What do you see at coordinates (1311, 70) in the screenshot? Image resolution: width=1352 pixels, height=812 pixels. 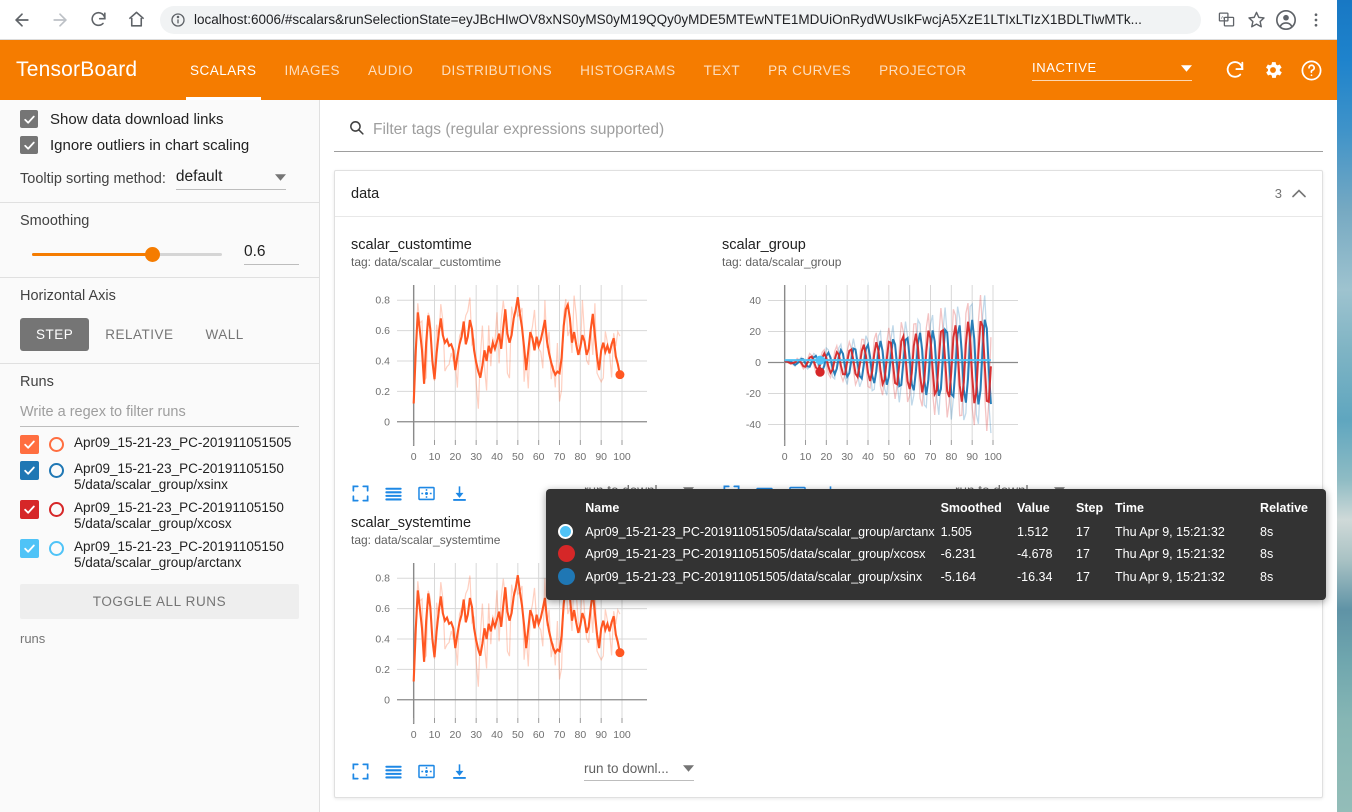 I see `help-circle-icon` at bounding box center [1311, 70].